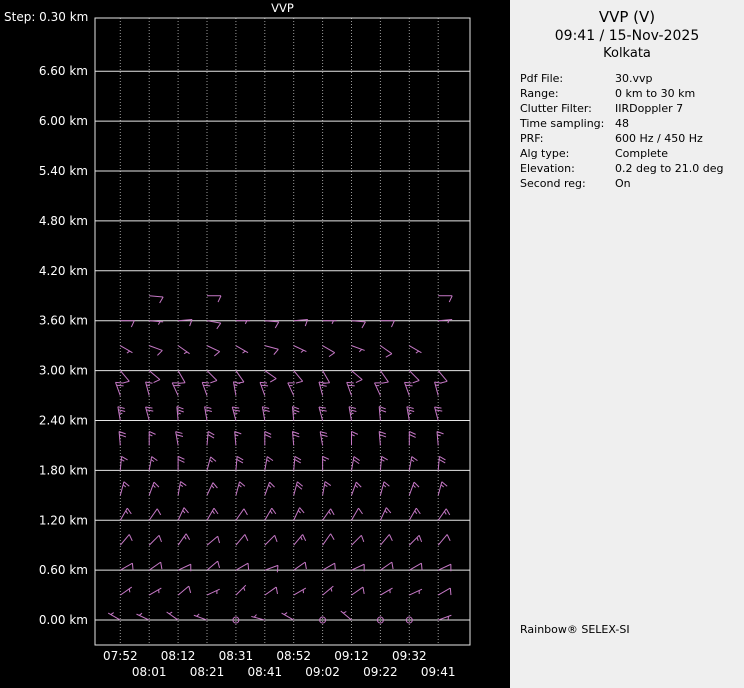 This screenshot has width=744, height=688. Describe the element at coordinates (63, 570) in the screenshot. I see `y-tick-label: 0.60 km` at that location.